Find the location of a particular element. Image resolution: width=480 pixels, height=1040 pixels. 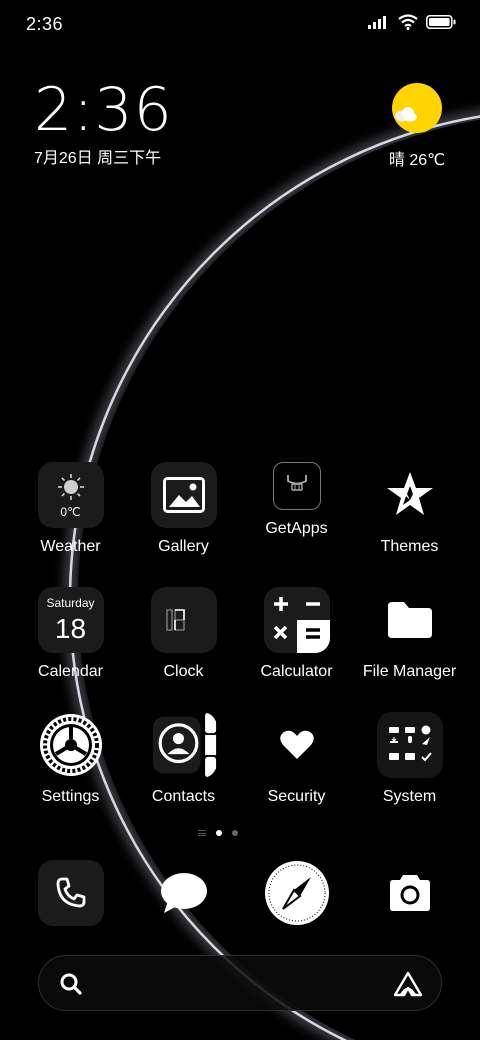

app-row: Settings Contacts Security System is located at coordinates (240, 774).